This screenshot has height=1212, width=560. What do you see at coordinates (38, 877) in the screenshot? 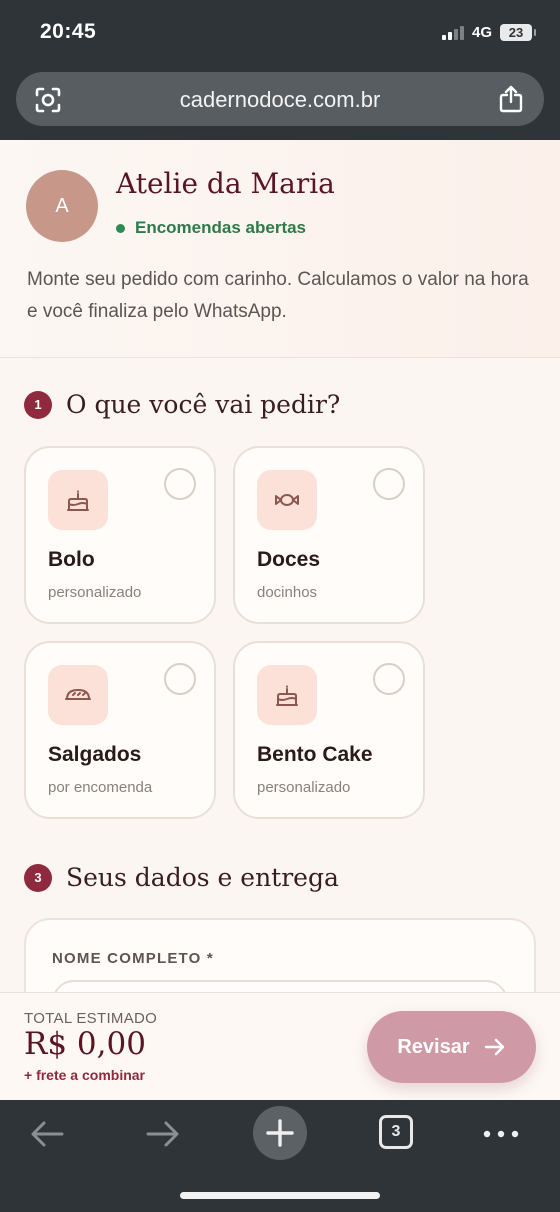
I see `step-number: 3` at bounding box center [38, 877].